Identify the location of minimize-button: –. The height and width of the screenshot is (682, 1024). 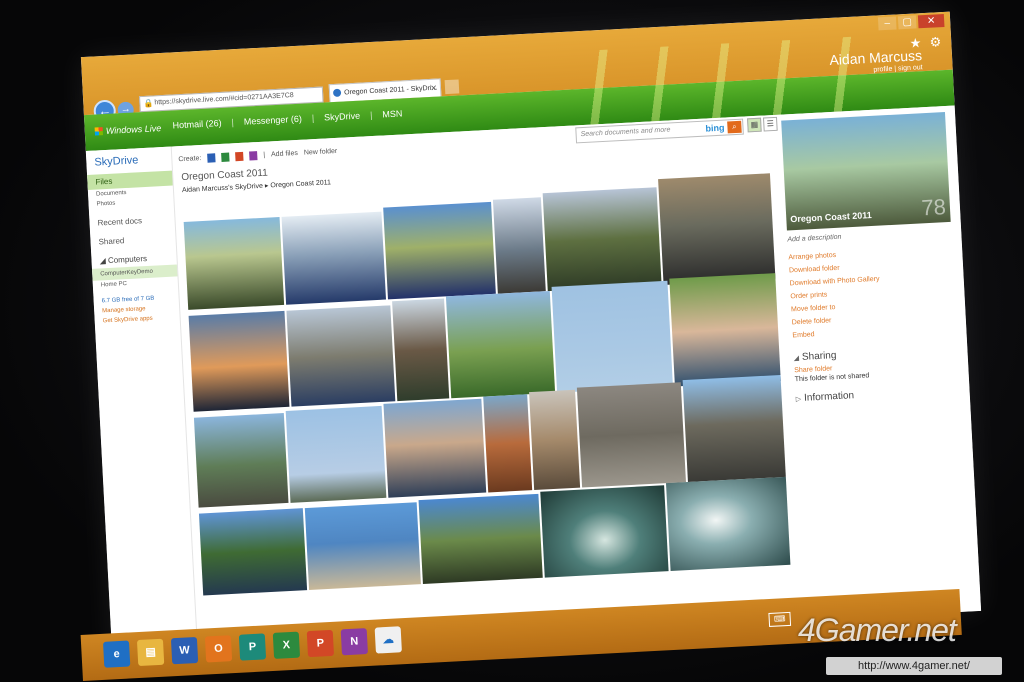
(887, 23).